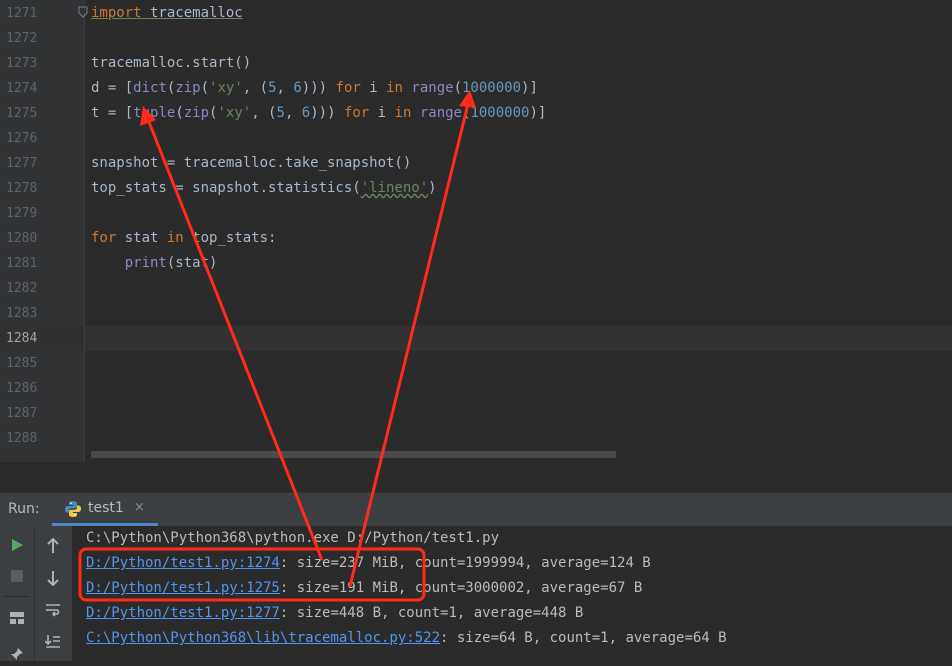 Image resolution: width=952 pixels, height=666 pixels. I want to click on code-token: top_stats:, so click(230, 238).